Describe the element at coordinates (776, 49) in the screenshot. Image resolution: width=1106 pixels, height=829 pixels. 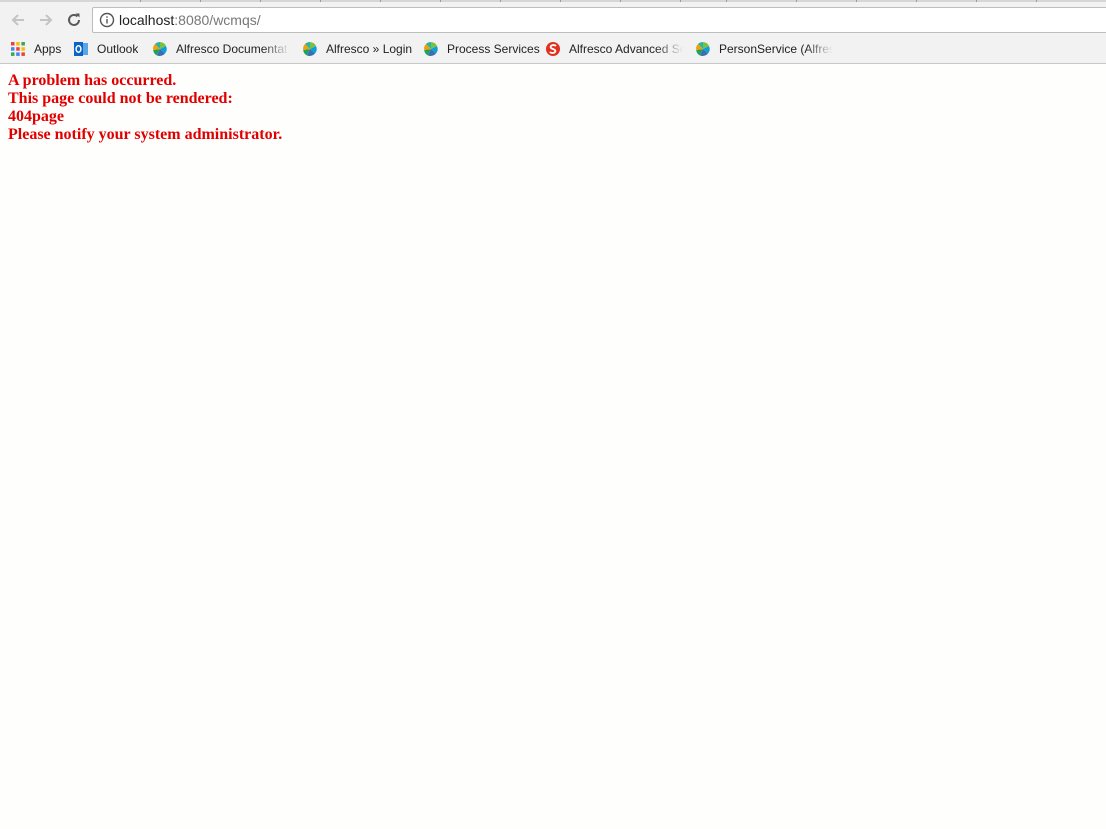
I see `bookmark-label: PersonService (Alfresc` at that location.